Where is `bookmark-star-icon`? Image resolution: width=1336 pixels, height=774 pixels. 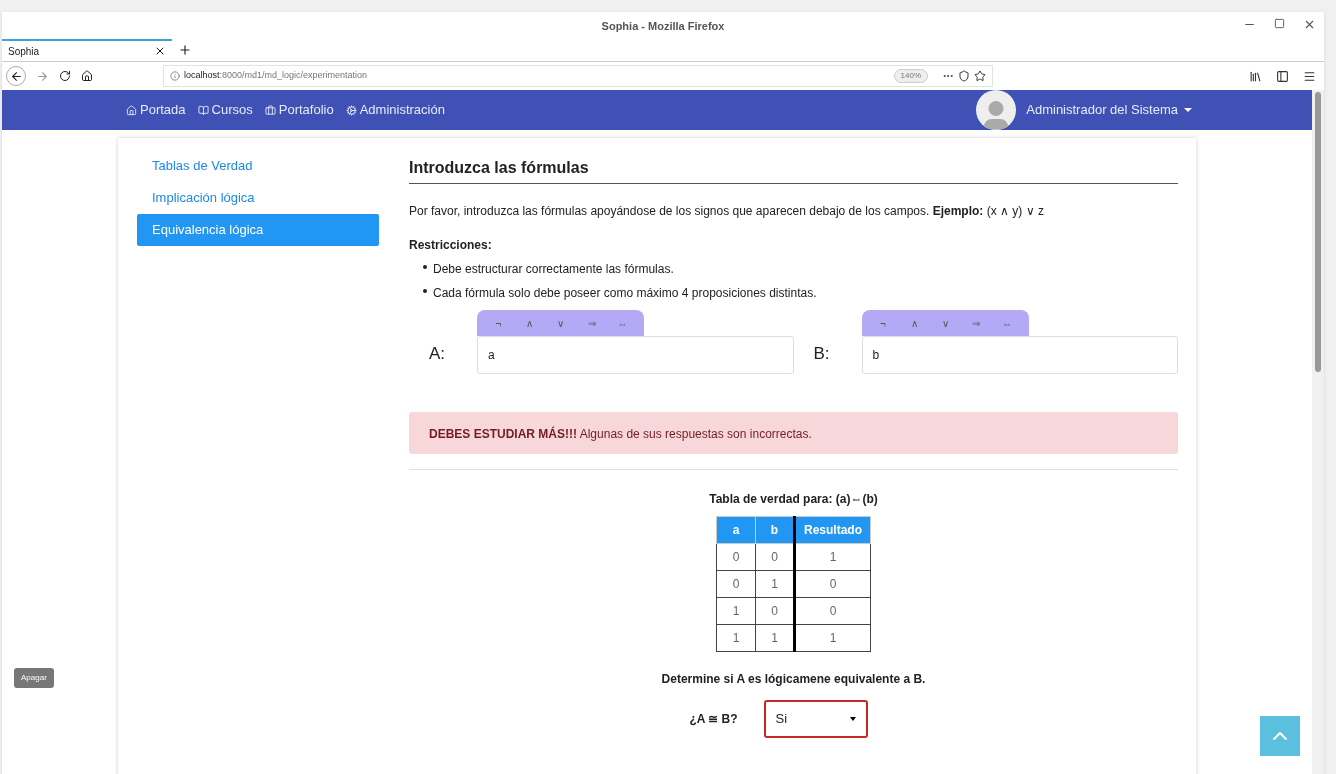 bookmark-star-icon is located at coordinates (980, 76).